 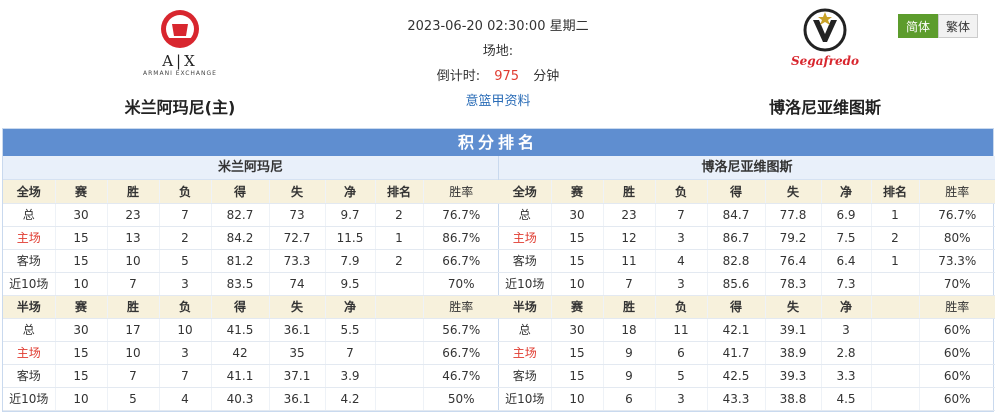 What do you see at coordinates (498, 101) in the screenshot?
I see `league-info-link: 意篮甲资料` at bounding box center [498, 101].